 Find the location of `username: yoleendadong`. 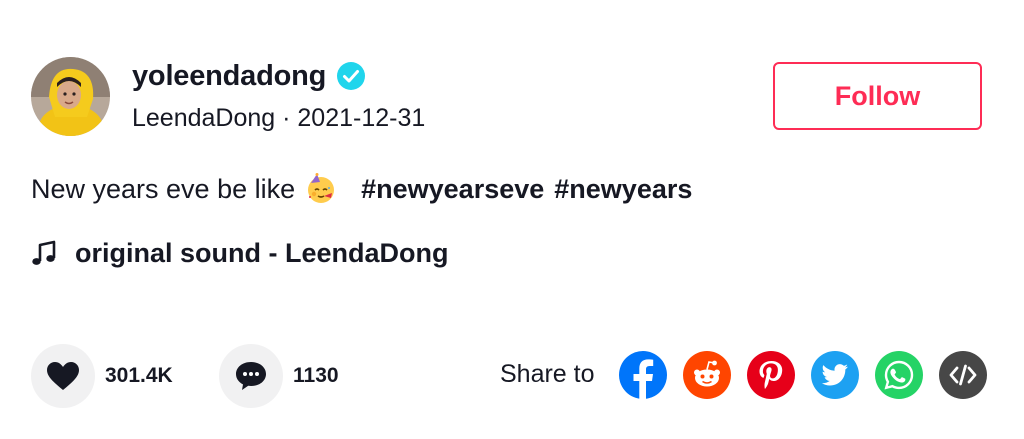

username: yoleendadong is located at coordinates (229, 76).